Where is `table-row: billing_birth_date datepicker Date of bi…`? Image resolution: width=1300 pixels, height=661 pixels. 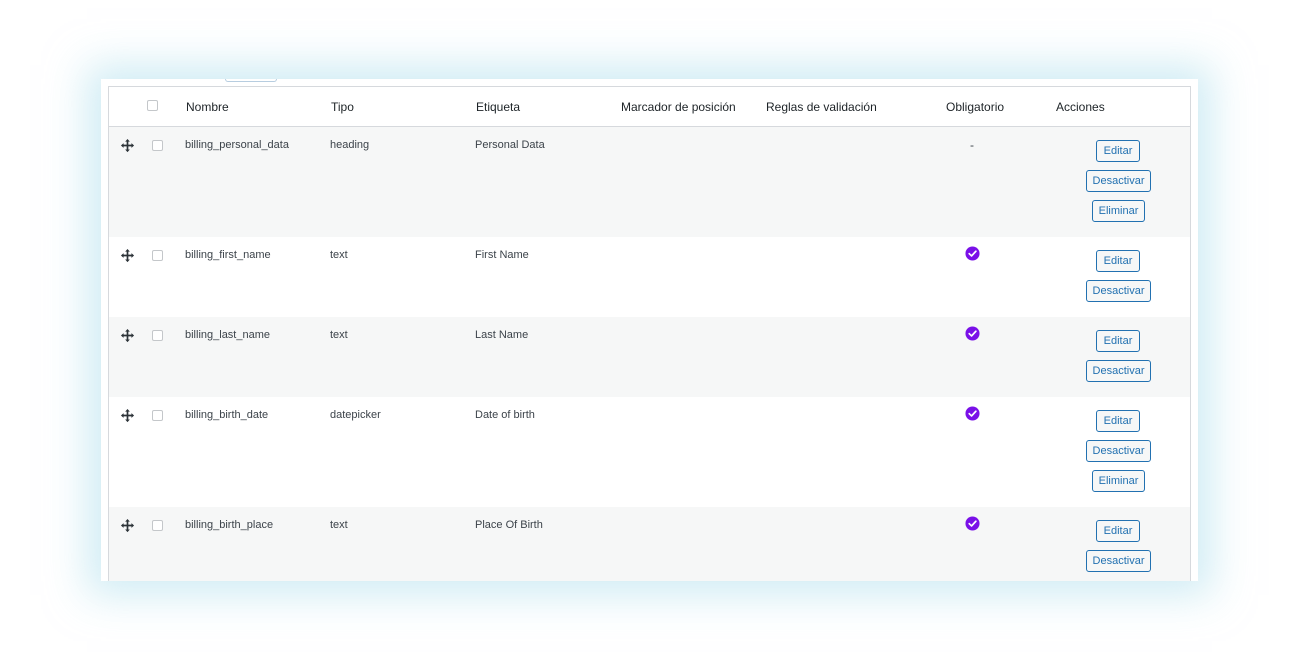 table-row: billing_birth_date datepicker Date of bi… is located at coordinates (649, 452).